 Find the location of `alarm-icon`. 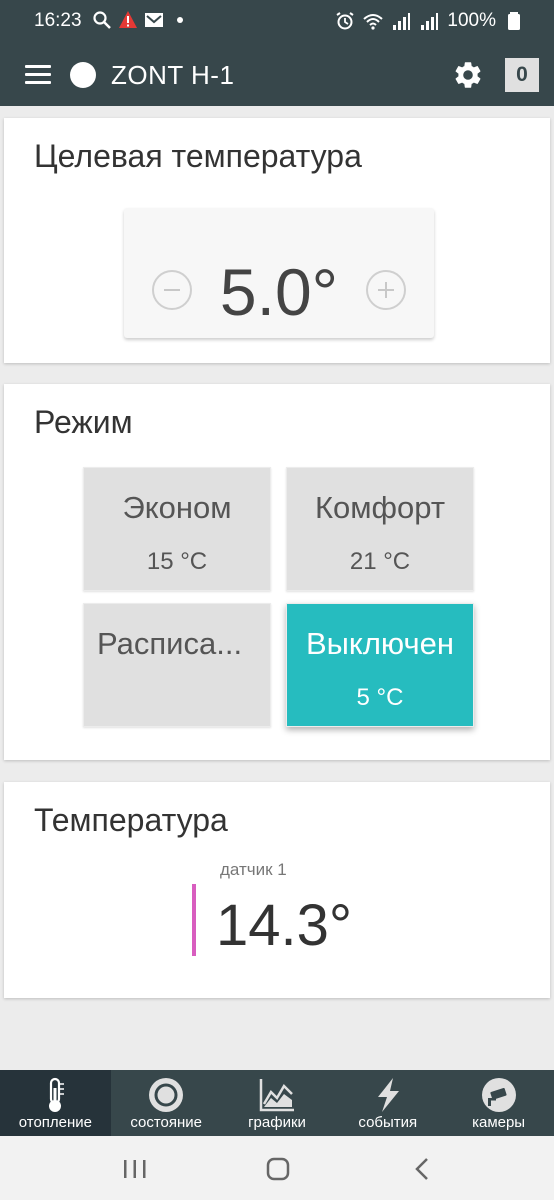

alarm-icon is located at coordinates (345, 21).